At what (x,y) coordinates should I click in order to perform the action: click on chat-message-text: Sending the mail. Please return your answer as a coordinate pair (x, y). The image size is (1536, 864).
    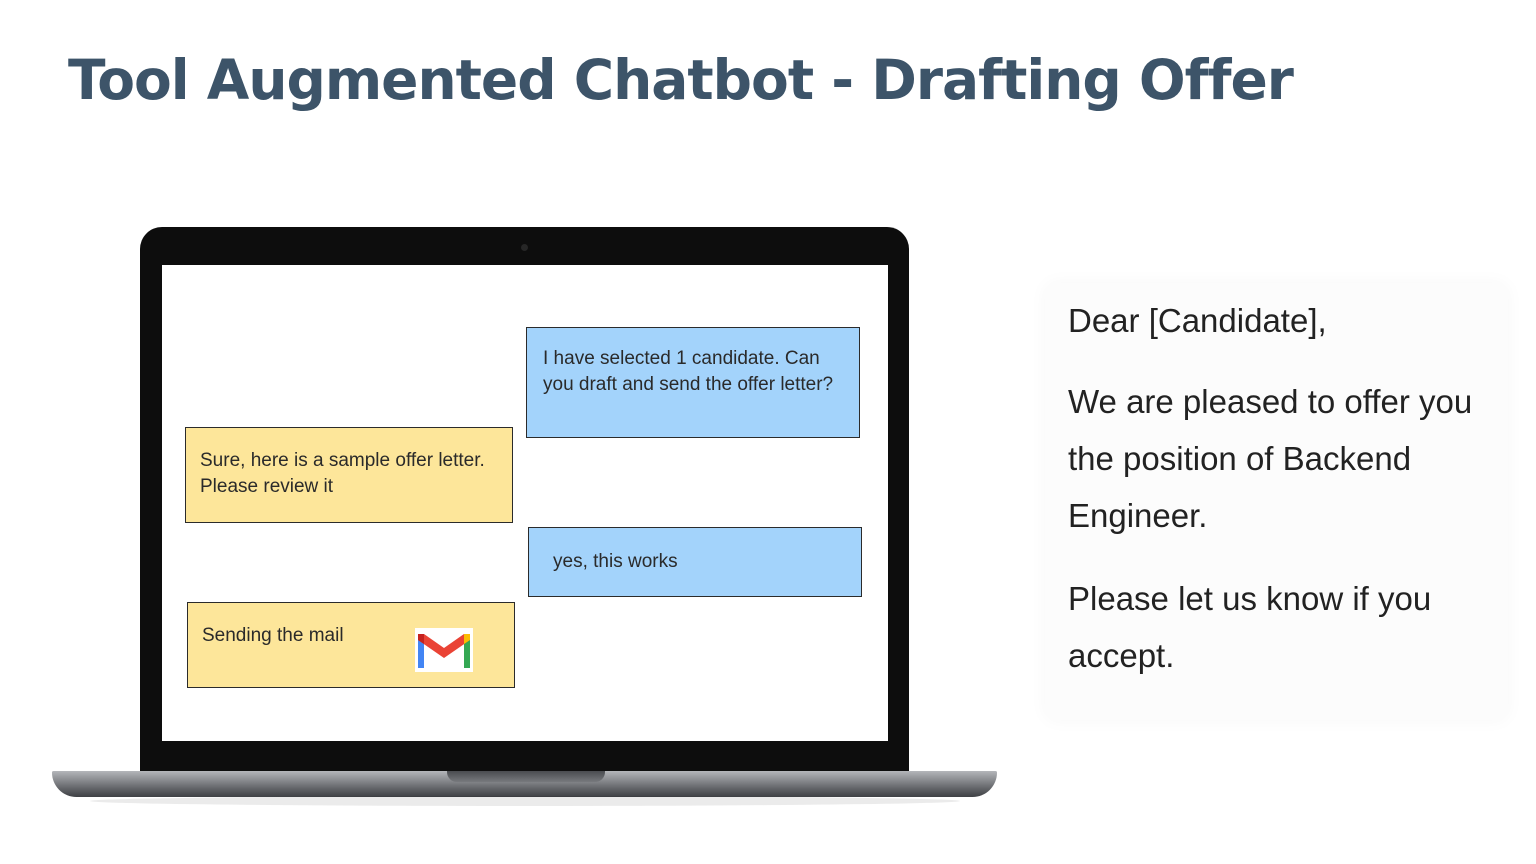
    Looking at the image, I should click on (273, 635).